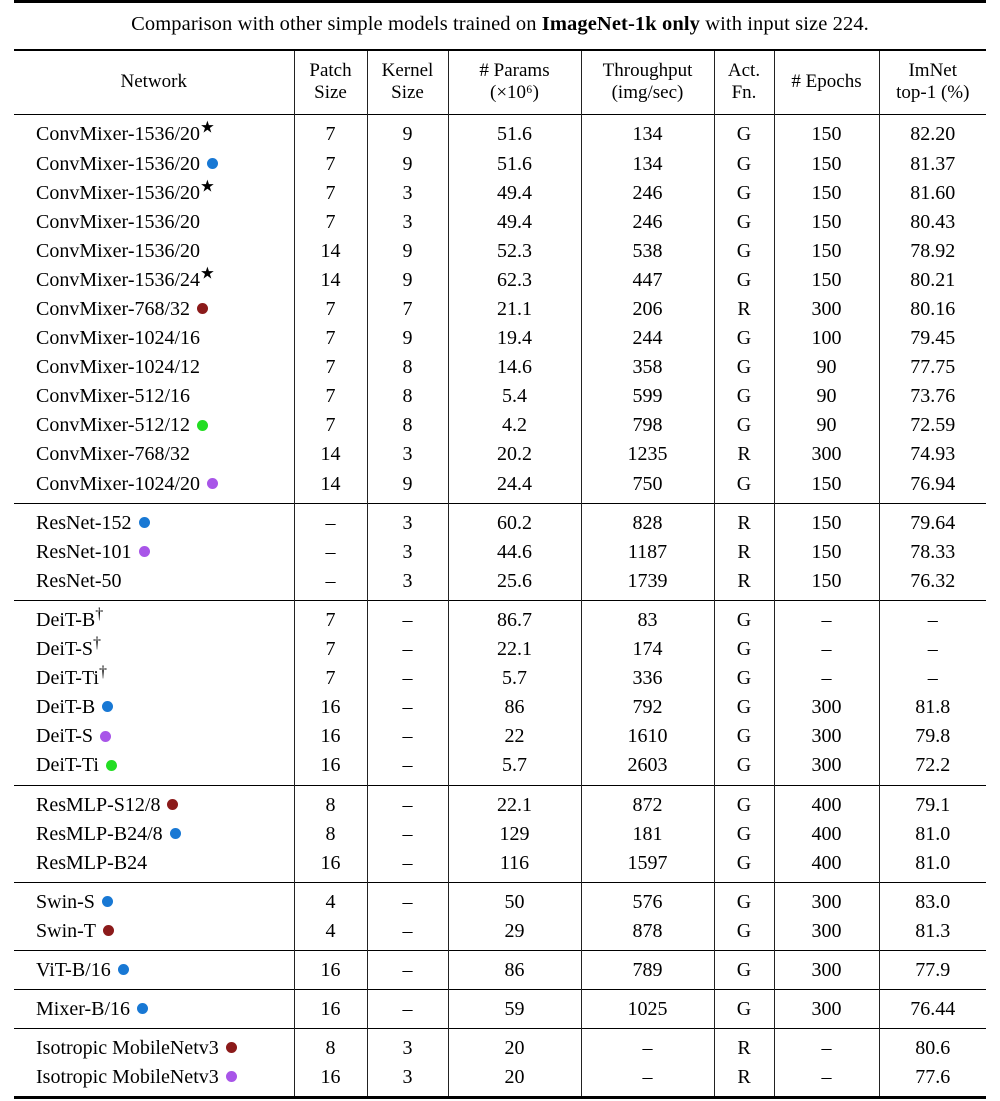 The image size is (1000, 1101). What do you see at coordinates (500, 309) in the screenshot?
I see `table-row: ConvMixer-768/32 7 7 21.1 206 R 300 80.16` at bounding box center [500, 309].